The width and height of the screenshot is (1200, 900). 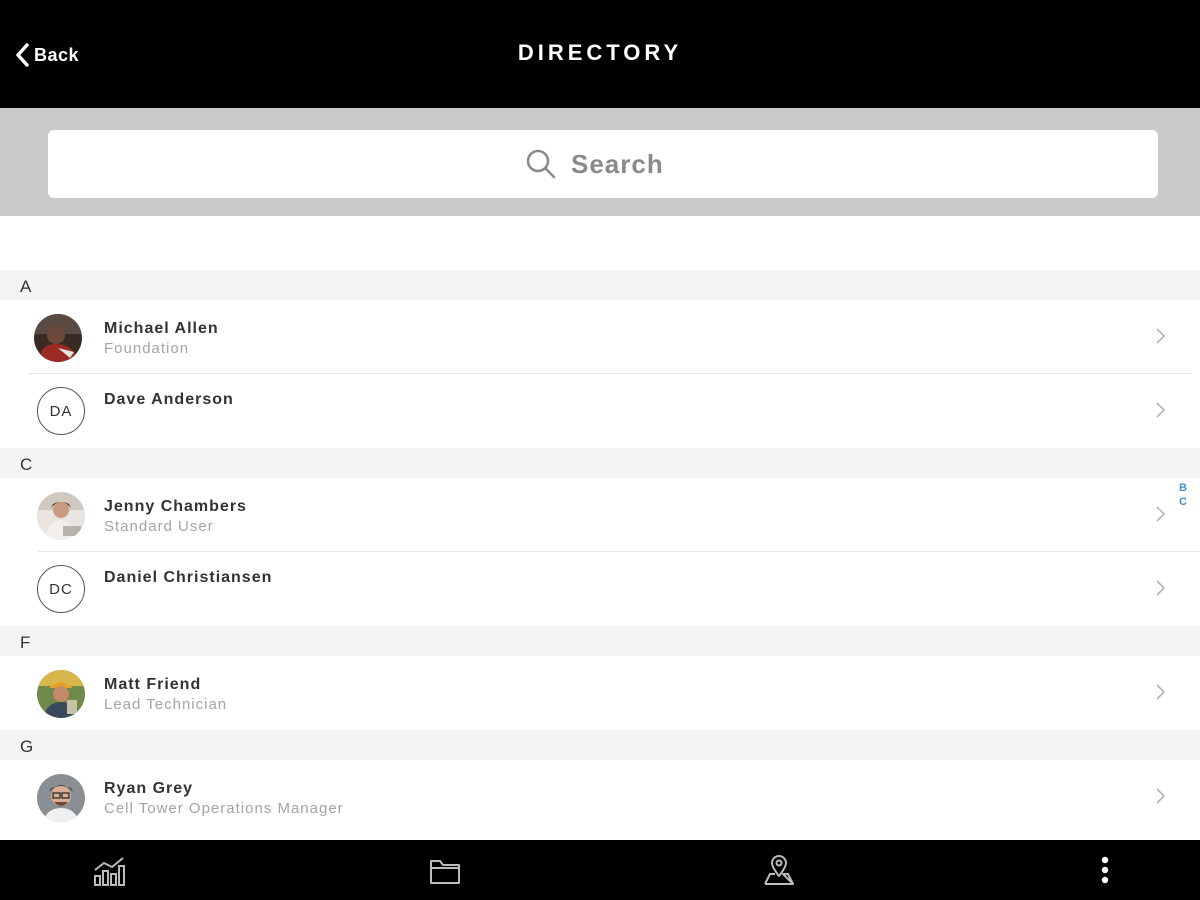 I want to click on search-icon, so click(x=541, y=164).